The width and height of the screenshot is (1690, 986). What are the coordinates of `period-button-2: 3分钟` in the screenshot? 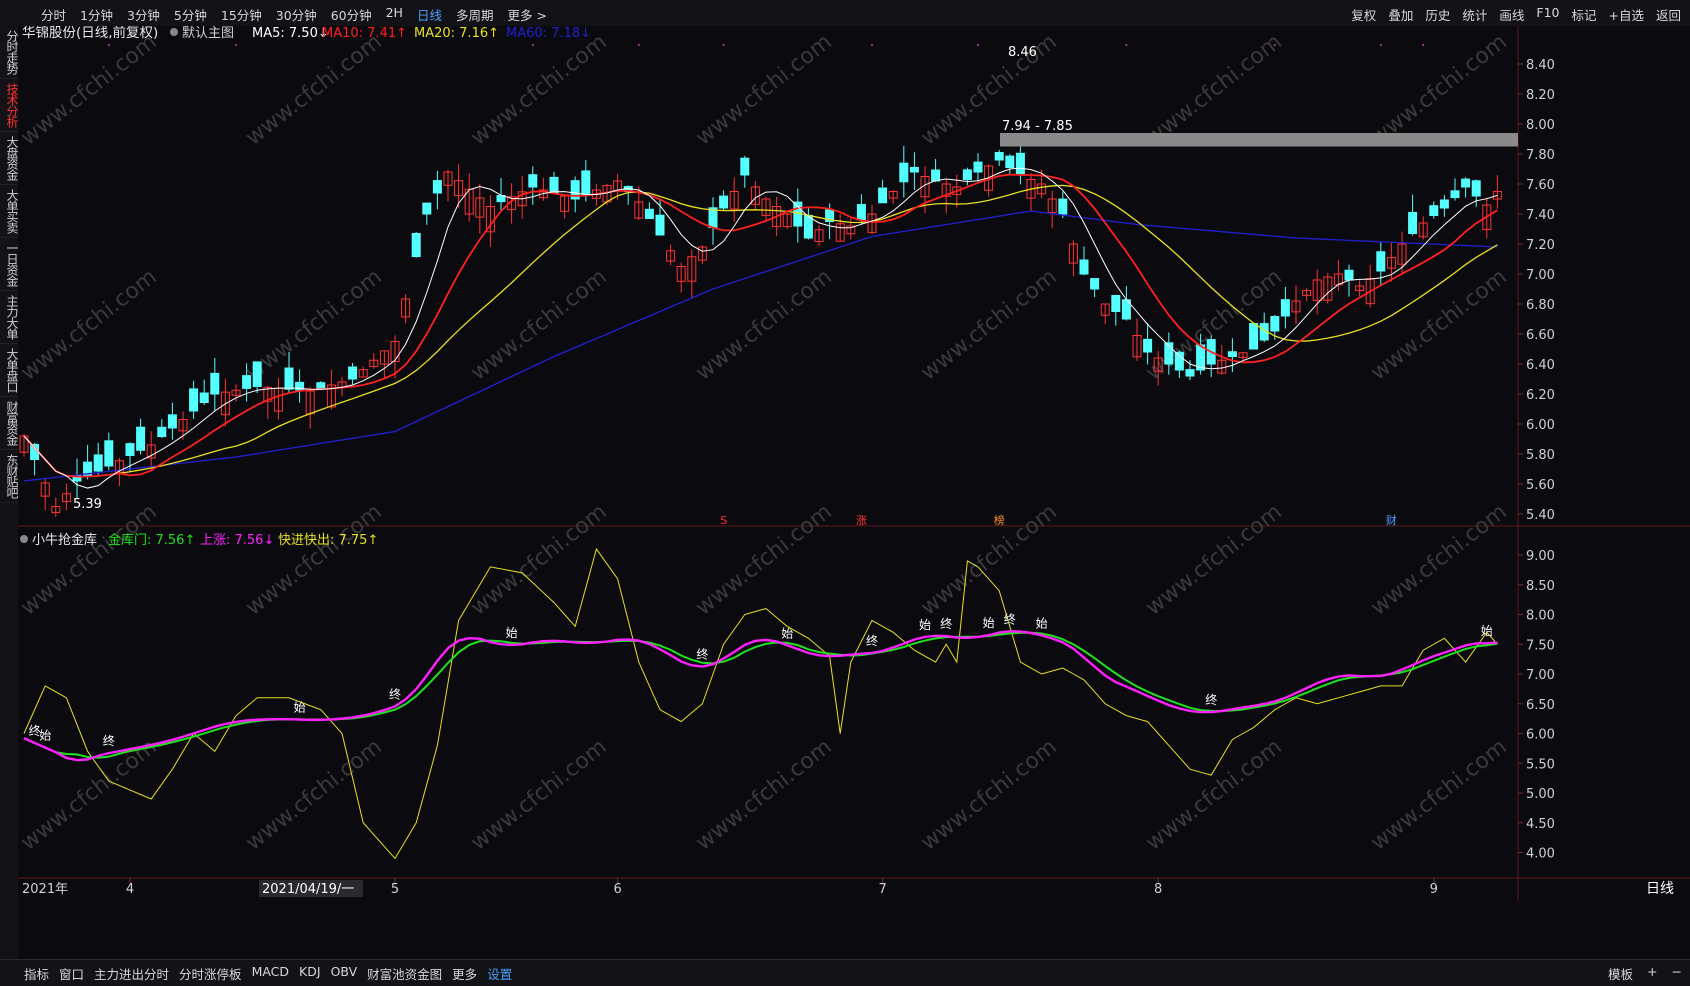 It's located at (143, 14).